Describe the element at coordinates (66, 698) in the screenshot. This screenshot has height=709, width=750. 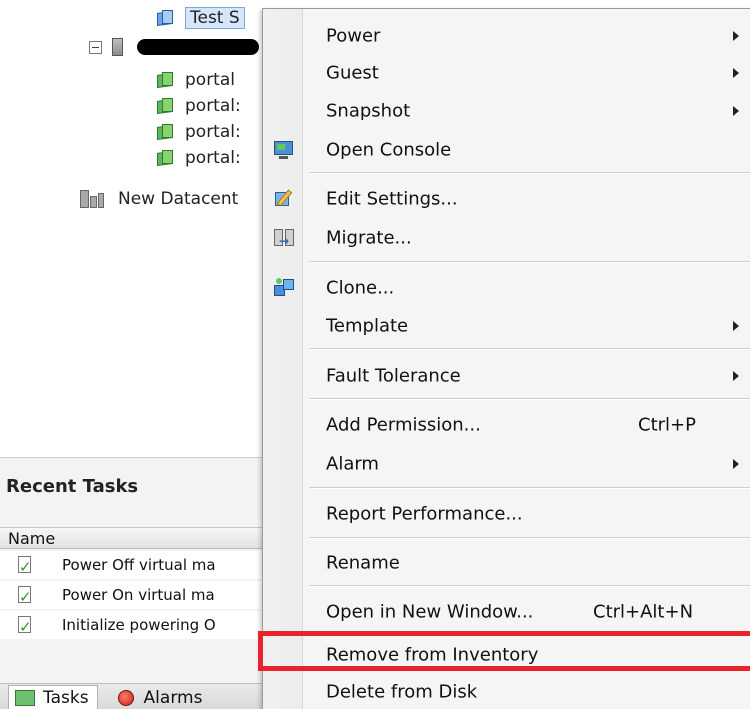
I see `tab-label: Tasks` at that location.